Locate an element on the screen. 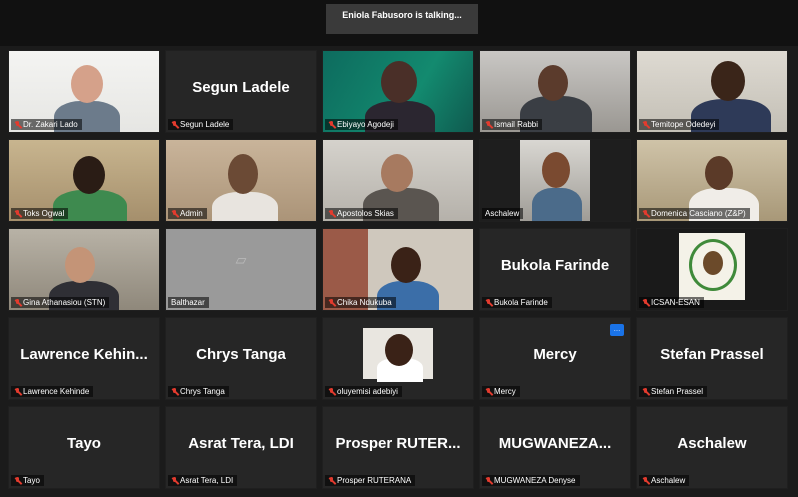  participant-display-name: Aschalew is located at coordinates (712, 443).